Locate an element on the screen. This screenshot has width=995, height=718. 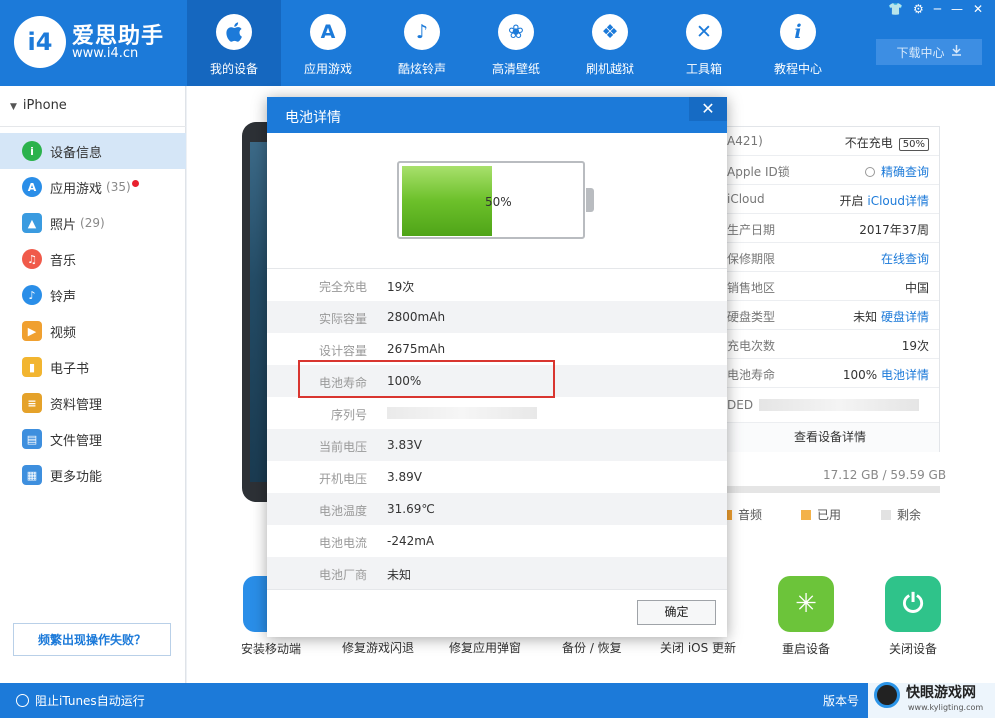
nav-wallpapers: ❀ 高清壁纸 is located at coordinates (516, 43).